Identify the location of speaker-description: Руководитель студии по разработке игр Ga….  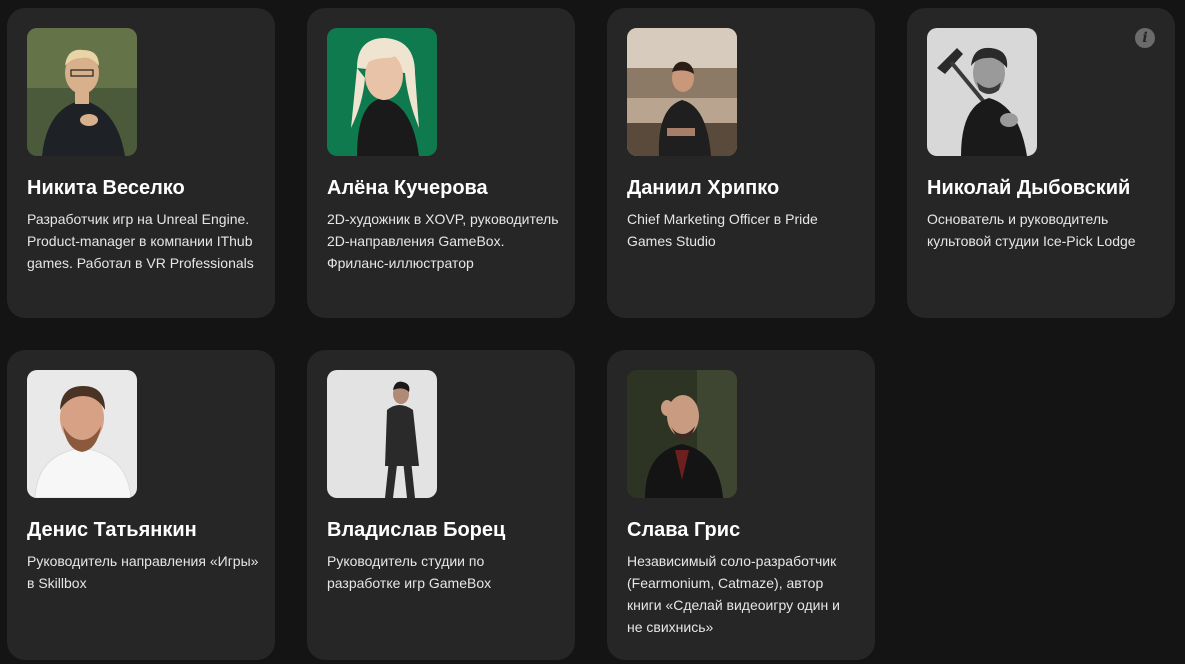
(409, 572).